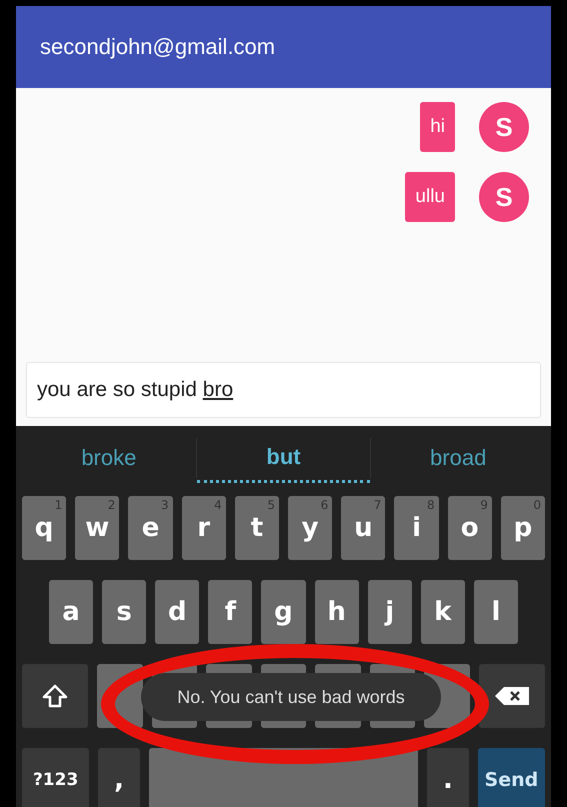  I want to click on warning-toast: No. You can't use bad words, so click(291, 697).